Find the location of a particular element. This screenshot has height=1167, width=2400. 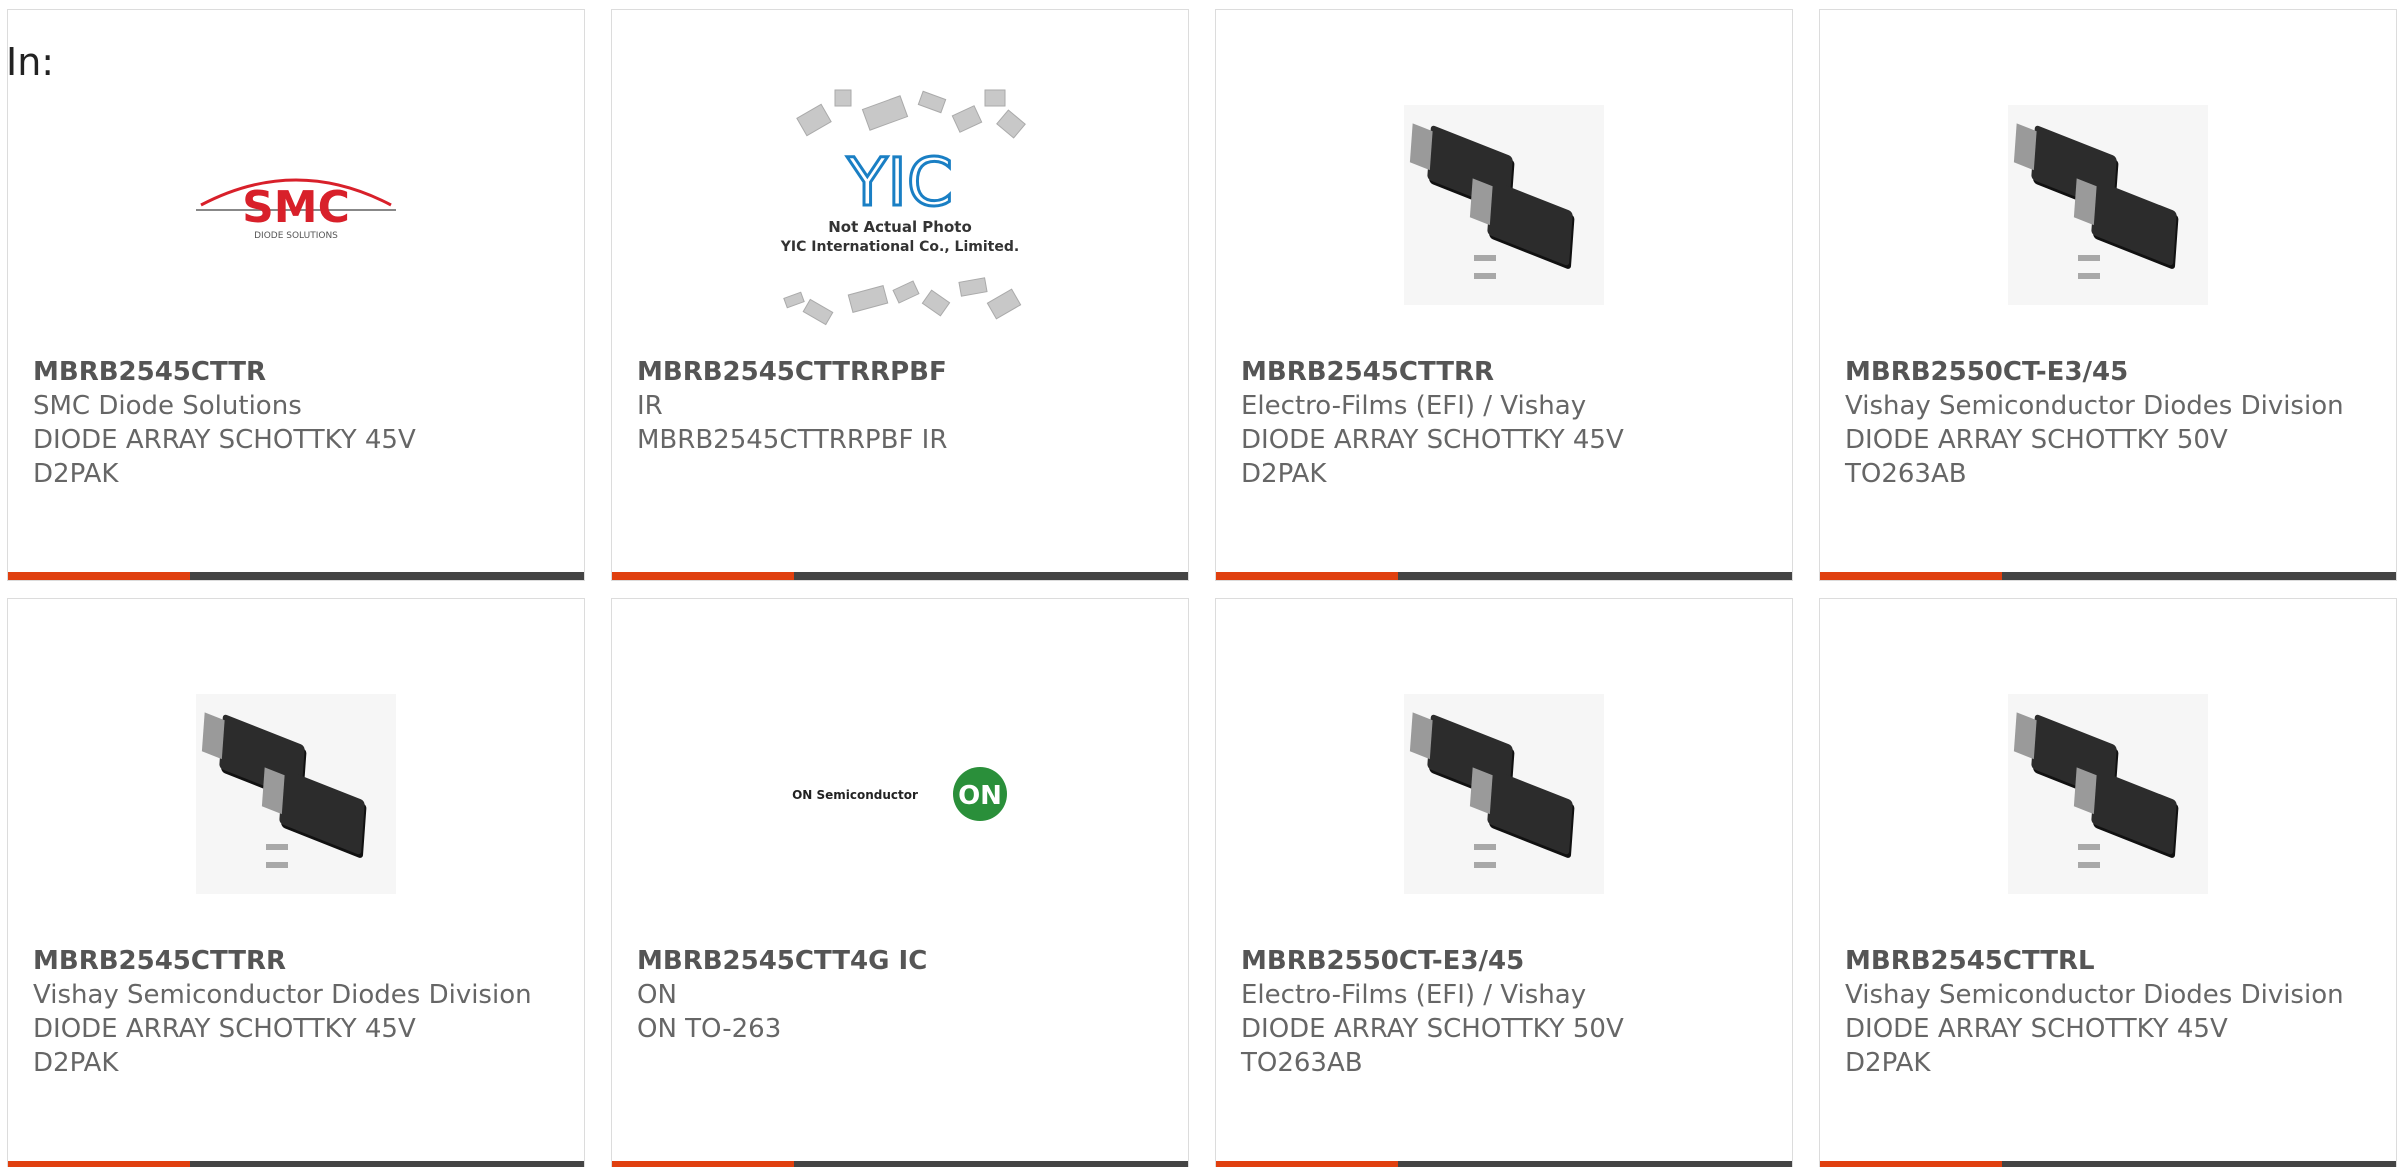

part-number-link: MBRB2545CTTR is located at coordinates (296, 372).